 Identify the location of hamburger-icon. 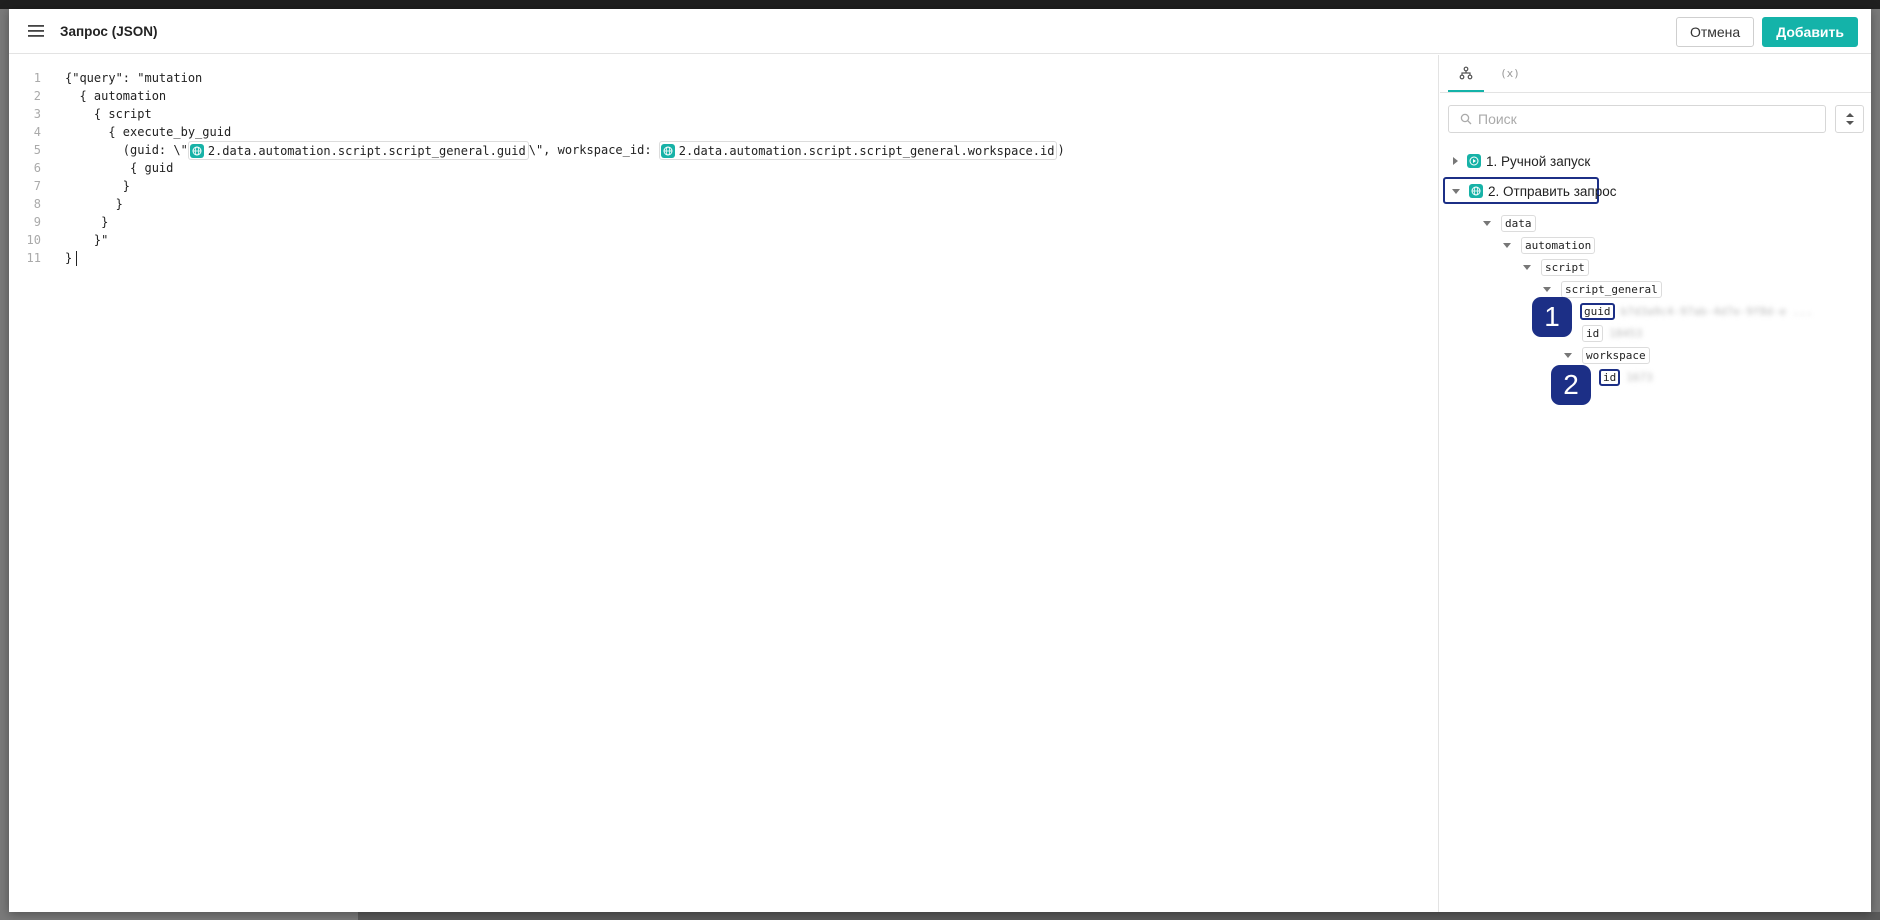
(36, 31).